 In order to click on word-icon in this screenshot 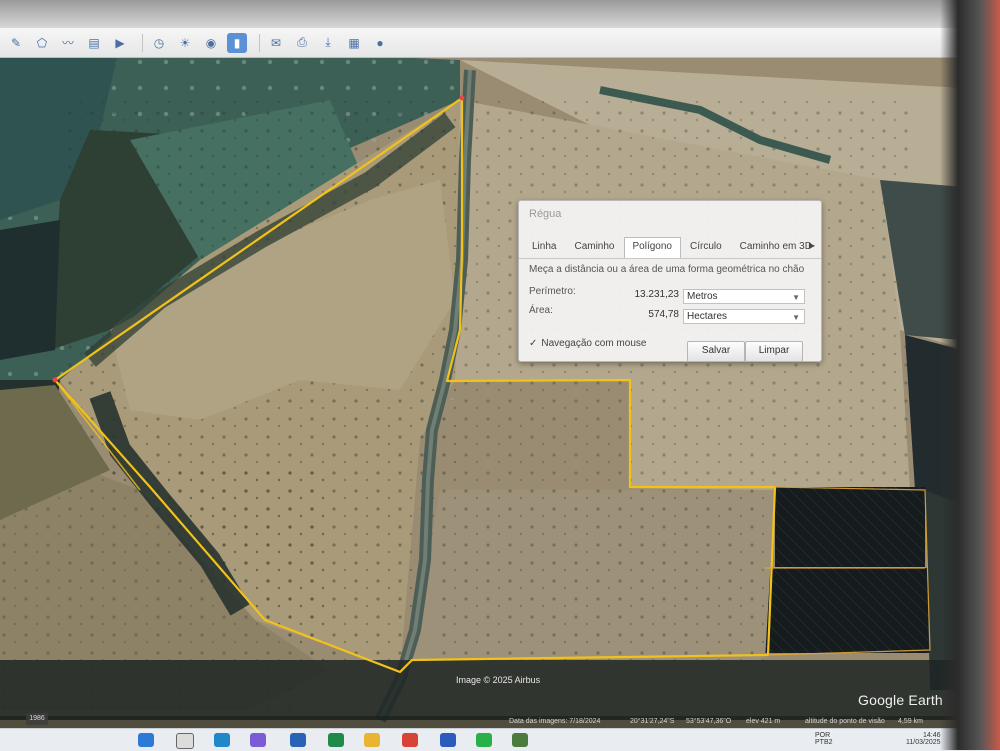, I will do `click(448, 740)`.